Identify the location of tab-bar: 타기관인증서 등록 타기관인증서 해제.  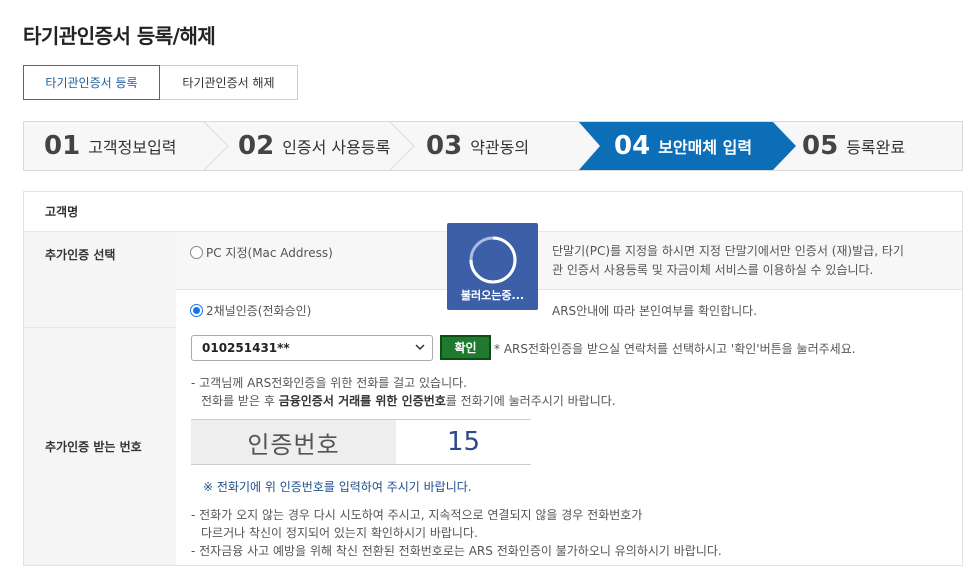
(160, 82).